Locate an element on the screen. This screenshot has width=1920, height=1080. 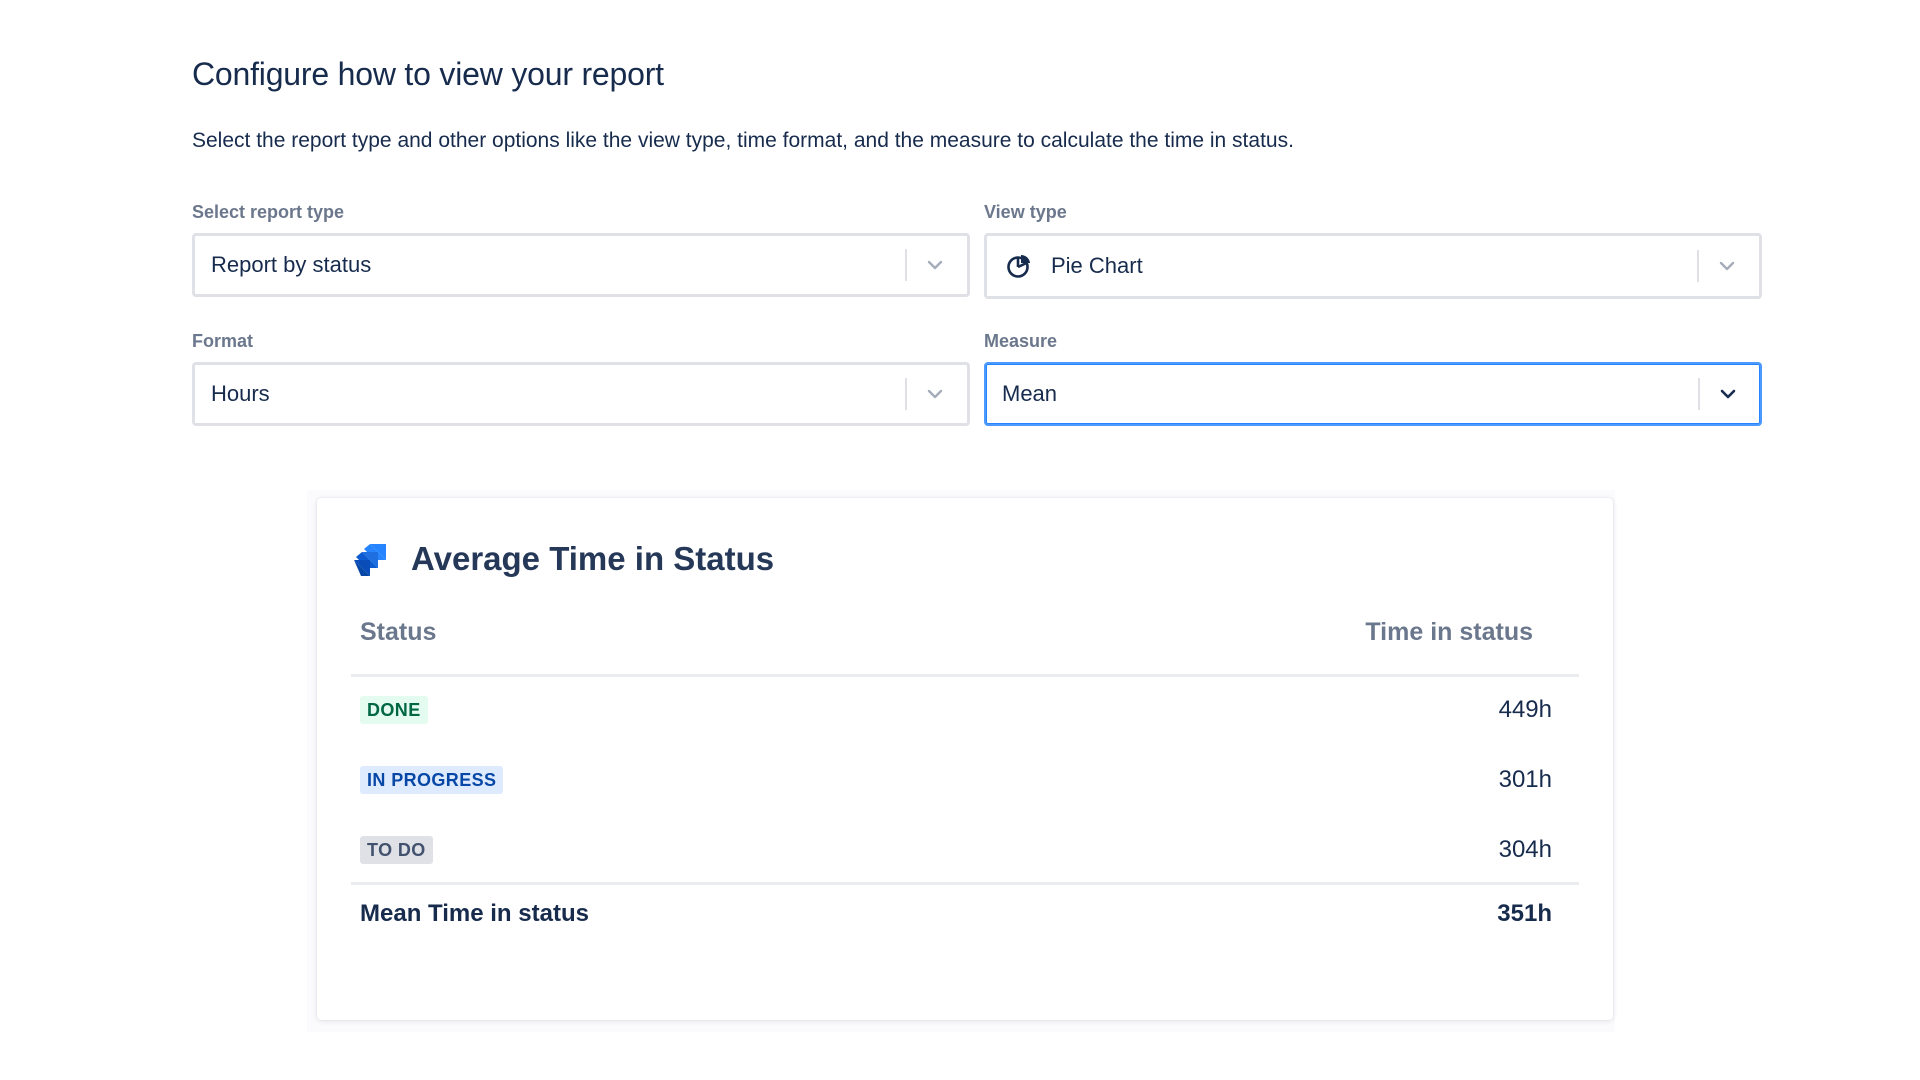
jira-logo is located at coordinates (370, 560).